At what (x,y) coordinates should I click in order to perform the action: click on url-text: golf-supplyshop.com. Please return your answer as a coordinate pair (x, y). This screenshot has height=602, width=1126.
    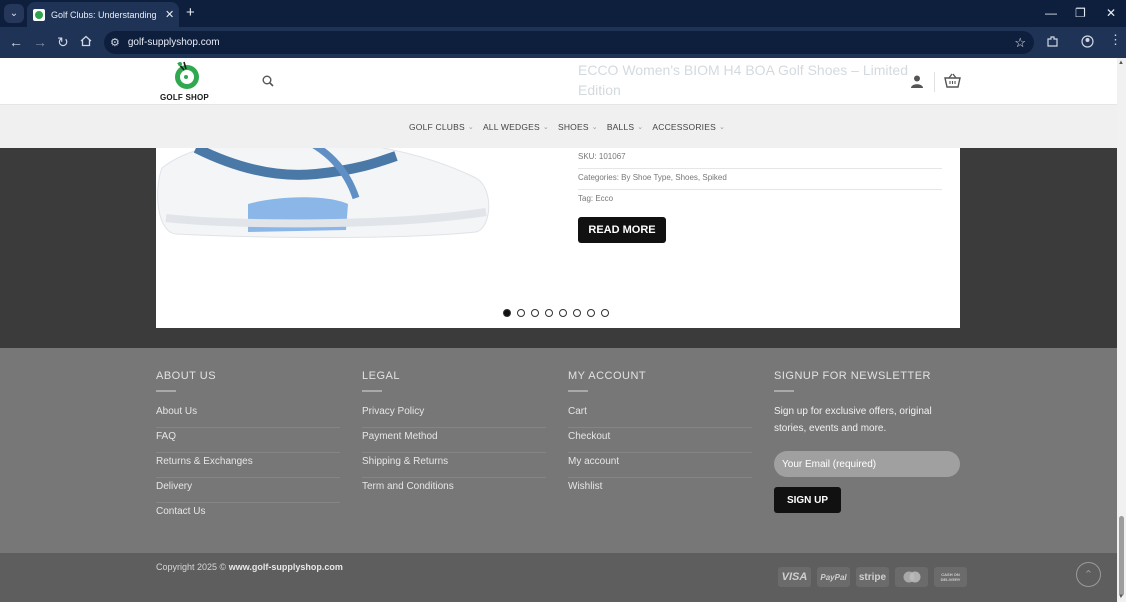
    Looking at the image, I should click on (173, 42).